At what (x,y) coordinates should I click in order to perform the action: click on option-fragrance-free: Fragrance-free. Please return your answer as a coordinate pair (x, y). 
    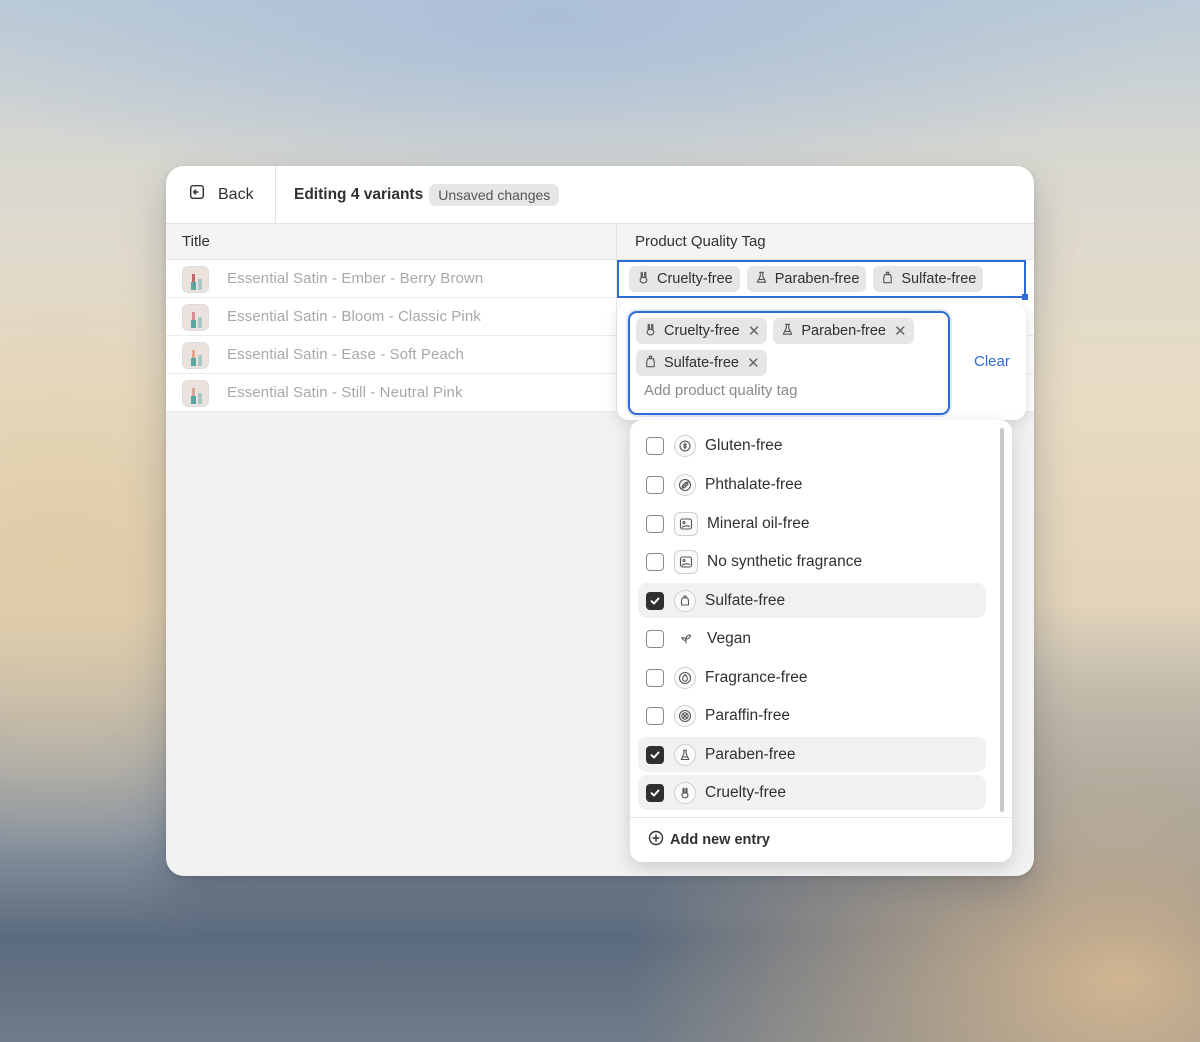
    Looking at the image, I should click on (812, 677).